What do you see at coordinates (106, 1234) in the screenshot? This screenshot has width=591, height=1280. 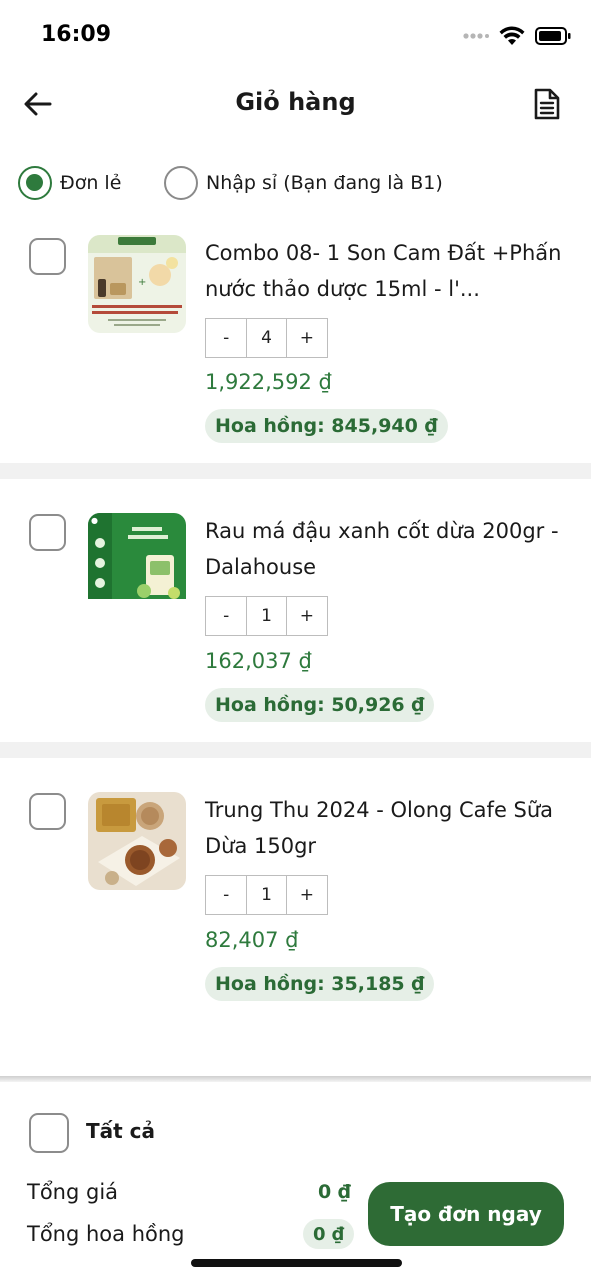 I see `total-commission-label: Tổng hoa hồng` at bounding box center [106, 1234].